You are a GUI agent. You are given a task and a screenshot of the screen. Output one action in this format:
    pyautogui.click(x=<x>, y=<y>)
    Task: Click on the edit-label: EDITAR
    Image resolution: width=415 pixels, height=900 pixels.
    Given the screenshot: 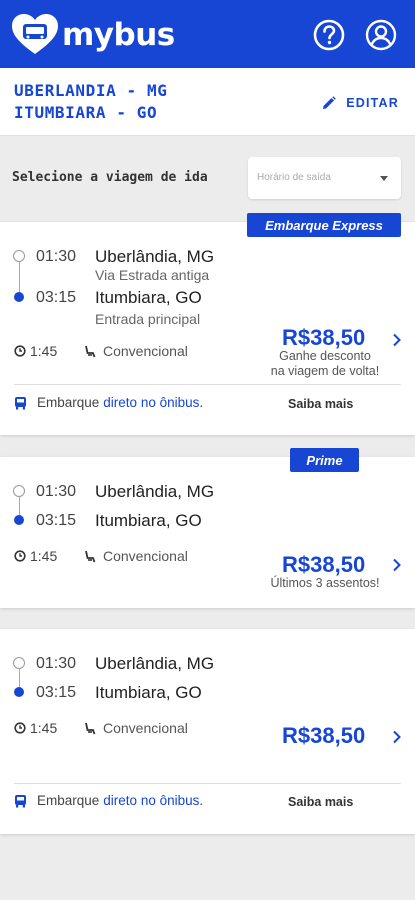 What is the action you would take?
    pyautogui.click(x=372, y=103)
    